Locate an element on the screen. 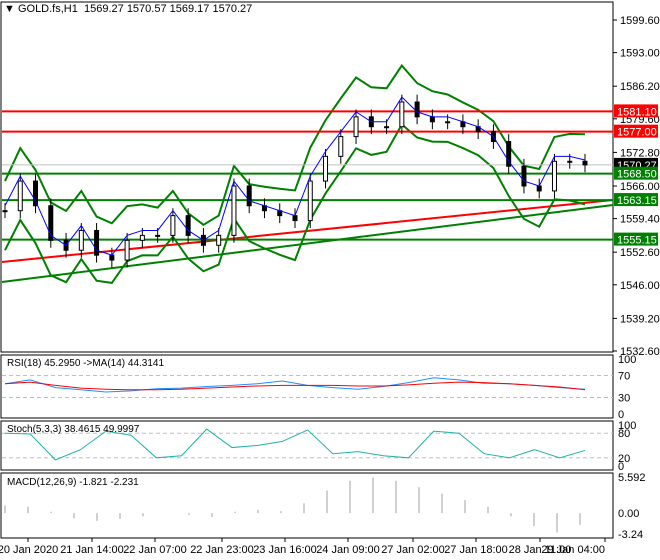  high-value: 1570.57 is located at coordinates (146, 9).